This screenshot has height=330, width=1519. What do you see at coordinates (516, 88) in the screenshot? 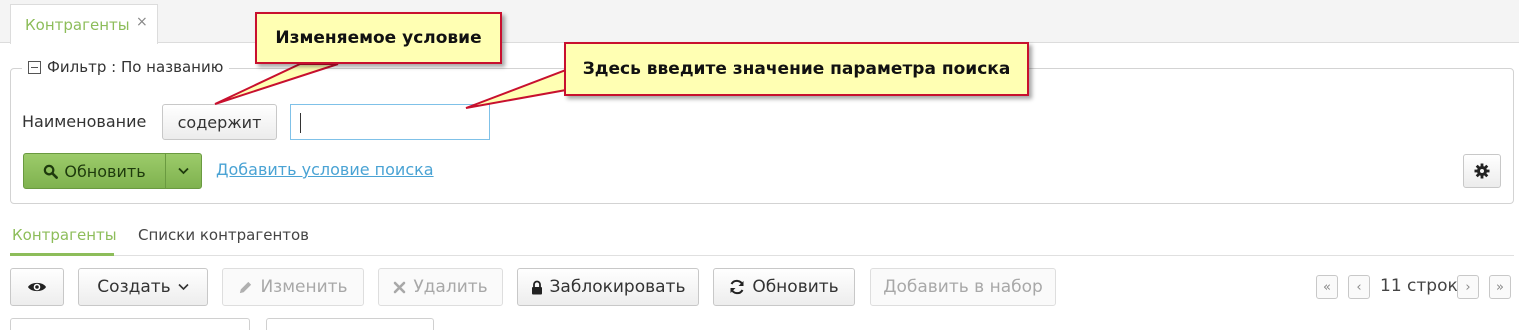
I see `callout-pointer-search` at bounding box center [516, 88].